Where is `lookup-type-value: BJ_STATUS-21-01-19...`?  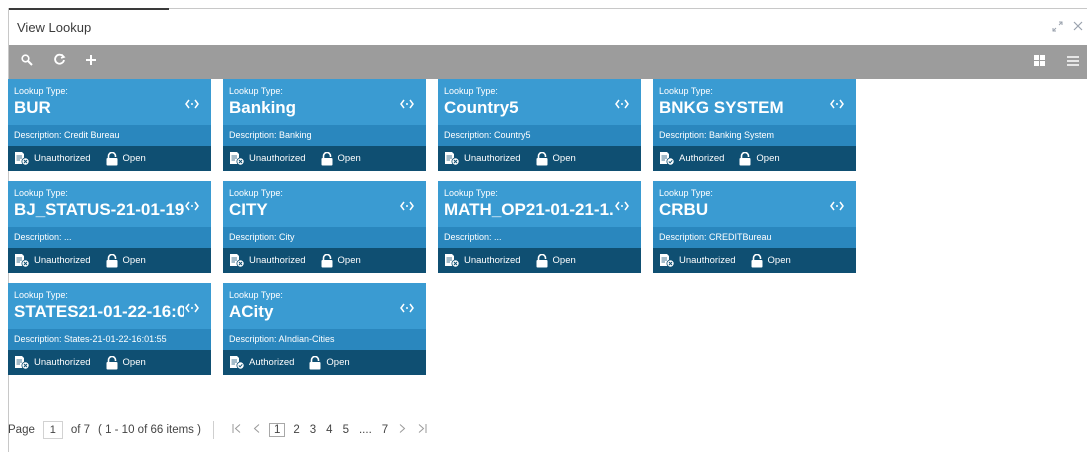 lookup-type-value: BJ_STATUS-21-01-19... is located at coordinates (99, 209).